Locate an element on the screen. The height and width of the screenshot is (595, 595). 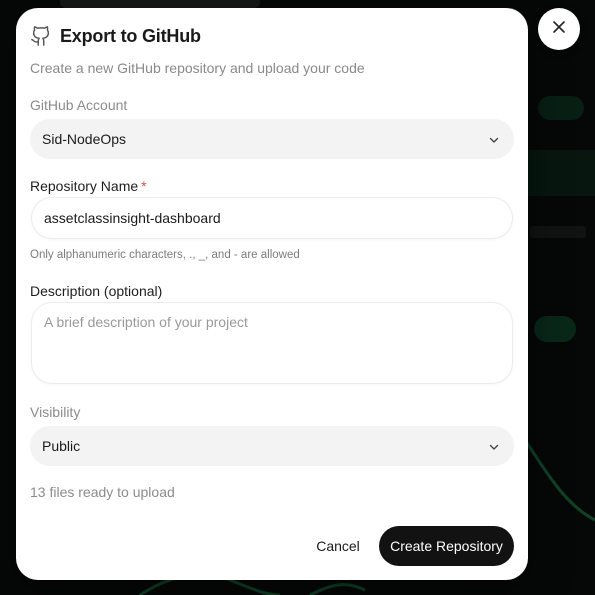
close-icon is located at coordinates (559, 29).